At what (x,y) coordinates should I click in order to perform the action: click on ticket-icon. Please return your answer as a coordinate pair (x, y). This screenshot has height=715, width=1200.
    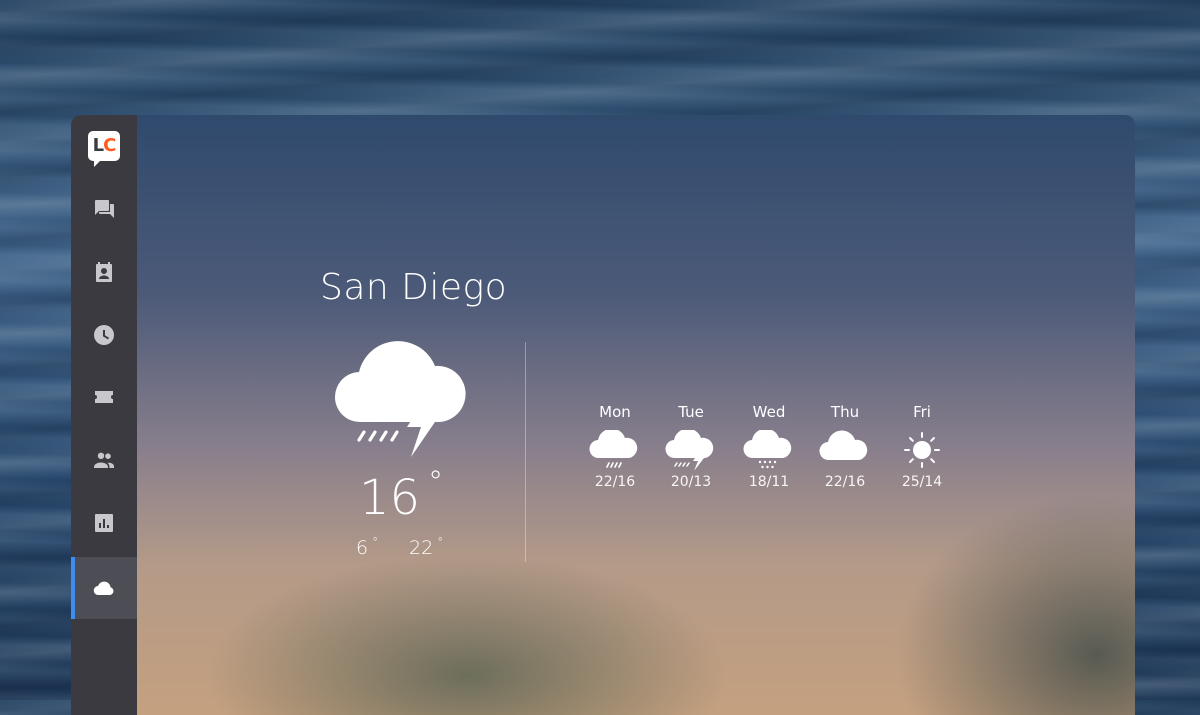
    Looking at the image, I should click on (104, 397).